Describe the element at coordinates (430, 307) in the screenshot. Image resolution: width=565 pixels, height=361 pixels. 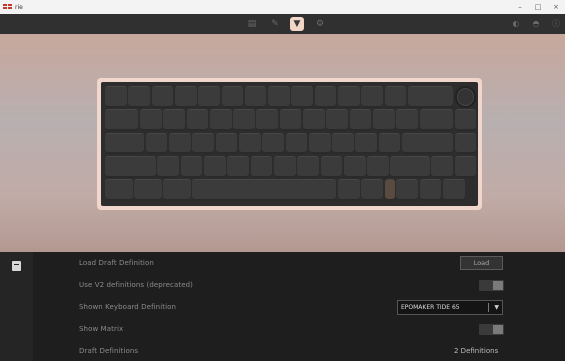
I see `shown-definition-value: EPOMAKER TIDE 65` at that location.